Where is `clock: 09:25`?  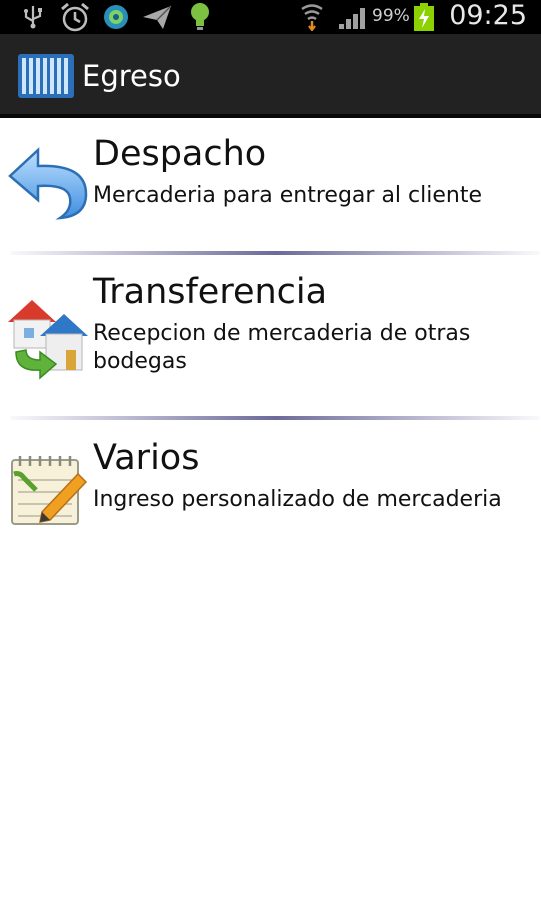 clock: 09:25 is located at coordinates (488, 15).